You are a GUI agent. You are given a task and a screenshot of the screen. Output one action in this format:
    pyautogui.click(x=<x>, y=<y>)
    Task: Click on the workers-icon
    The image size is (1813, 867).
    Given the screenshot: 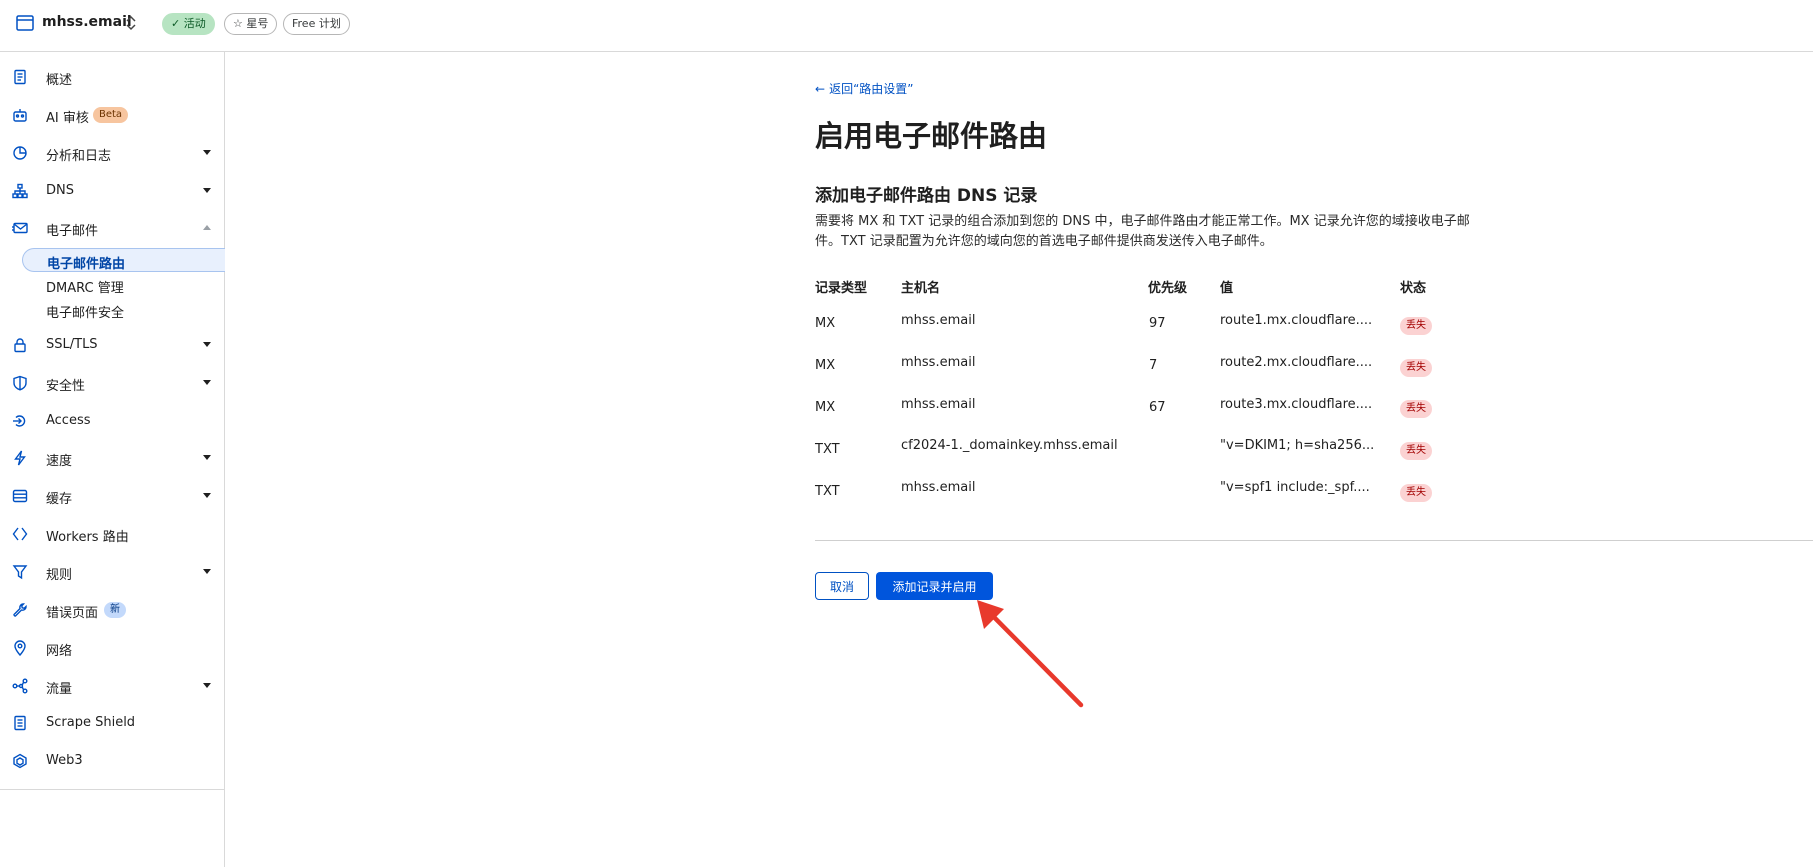 What is the action you would take?
    pyautogui.click(x=20, y=534)
    